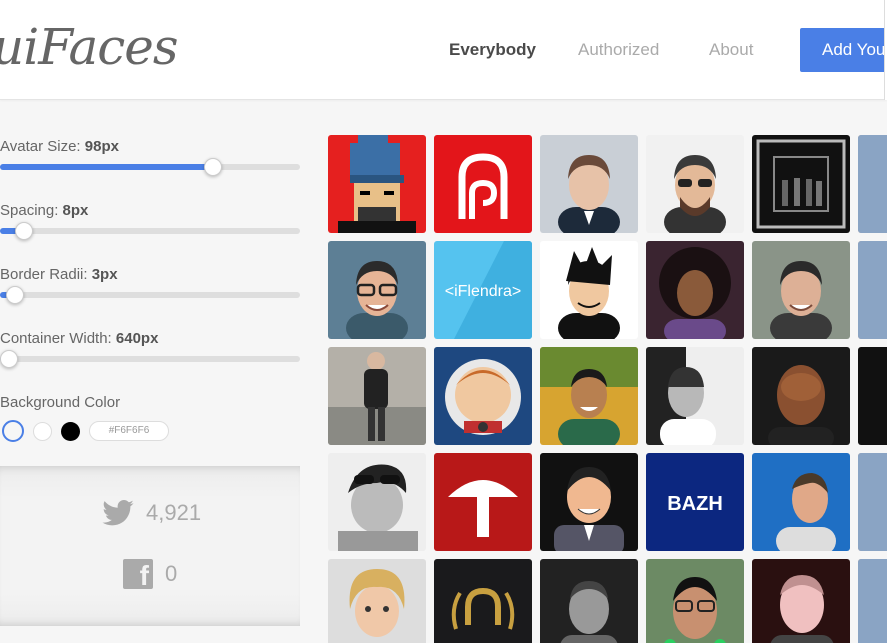  What do you see at coordinates (60, 402) in the screenshot?
I see `background-color-label: Background Color` at bounding box center [60, 402].